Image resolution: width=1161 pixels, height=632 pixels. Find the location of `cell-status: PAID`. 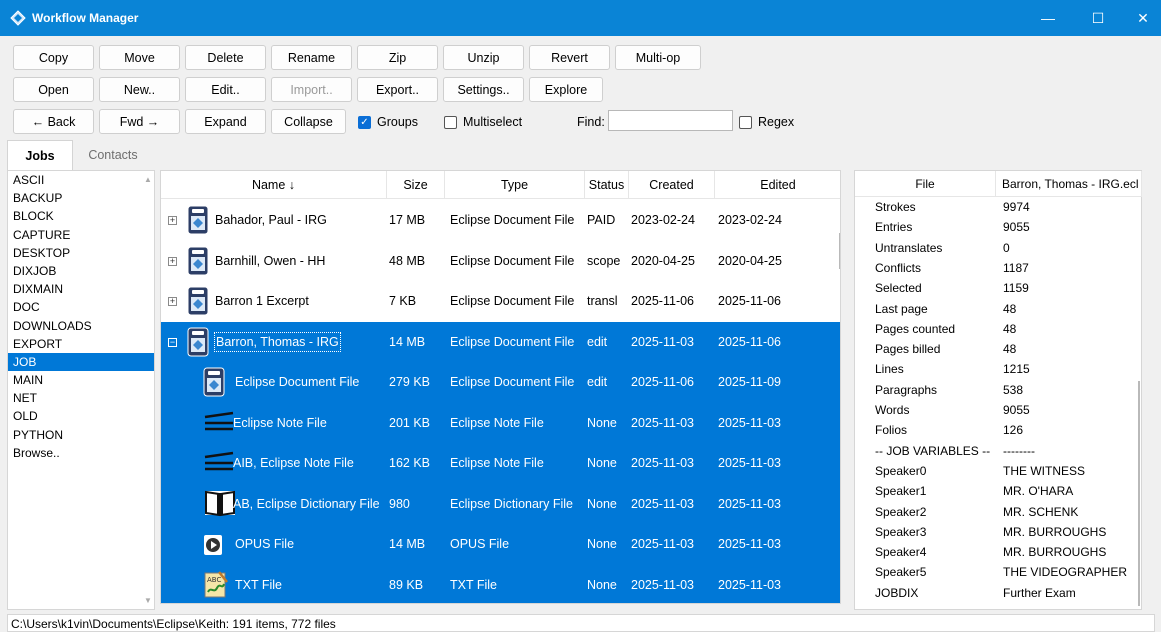

cell-status: PAID is located at coordinates (601, 220).